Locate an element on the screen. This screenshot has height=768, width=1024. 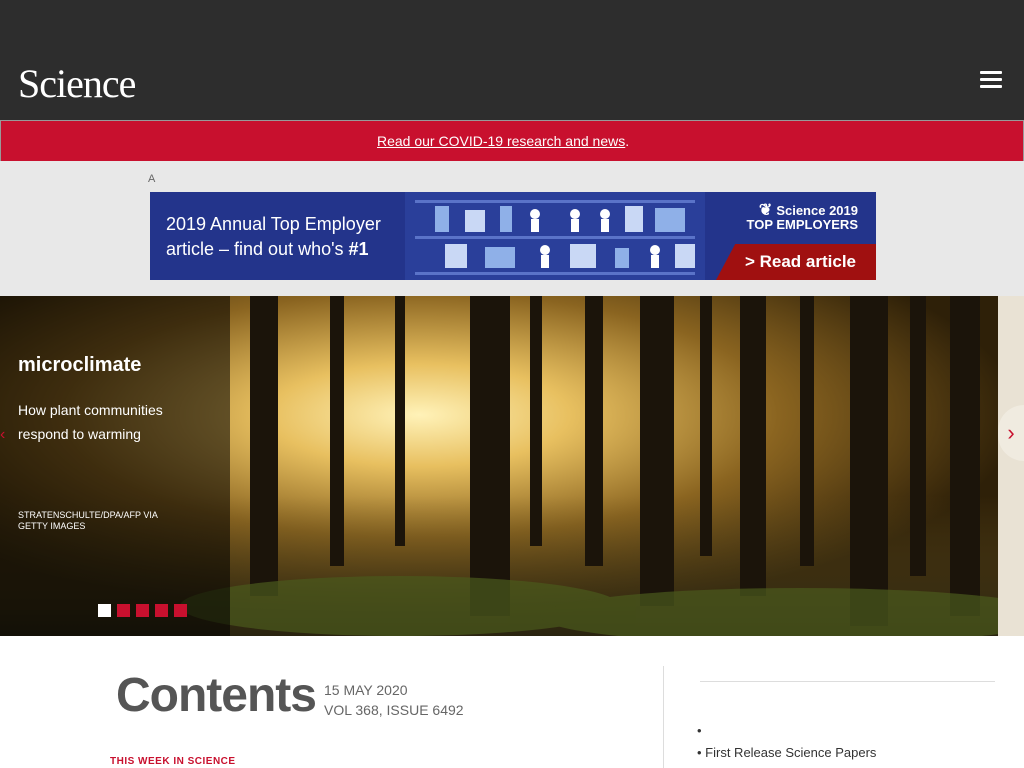
ad-lab-illustration is located at coordinates (555, 236).